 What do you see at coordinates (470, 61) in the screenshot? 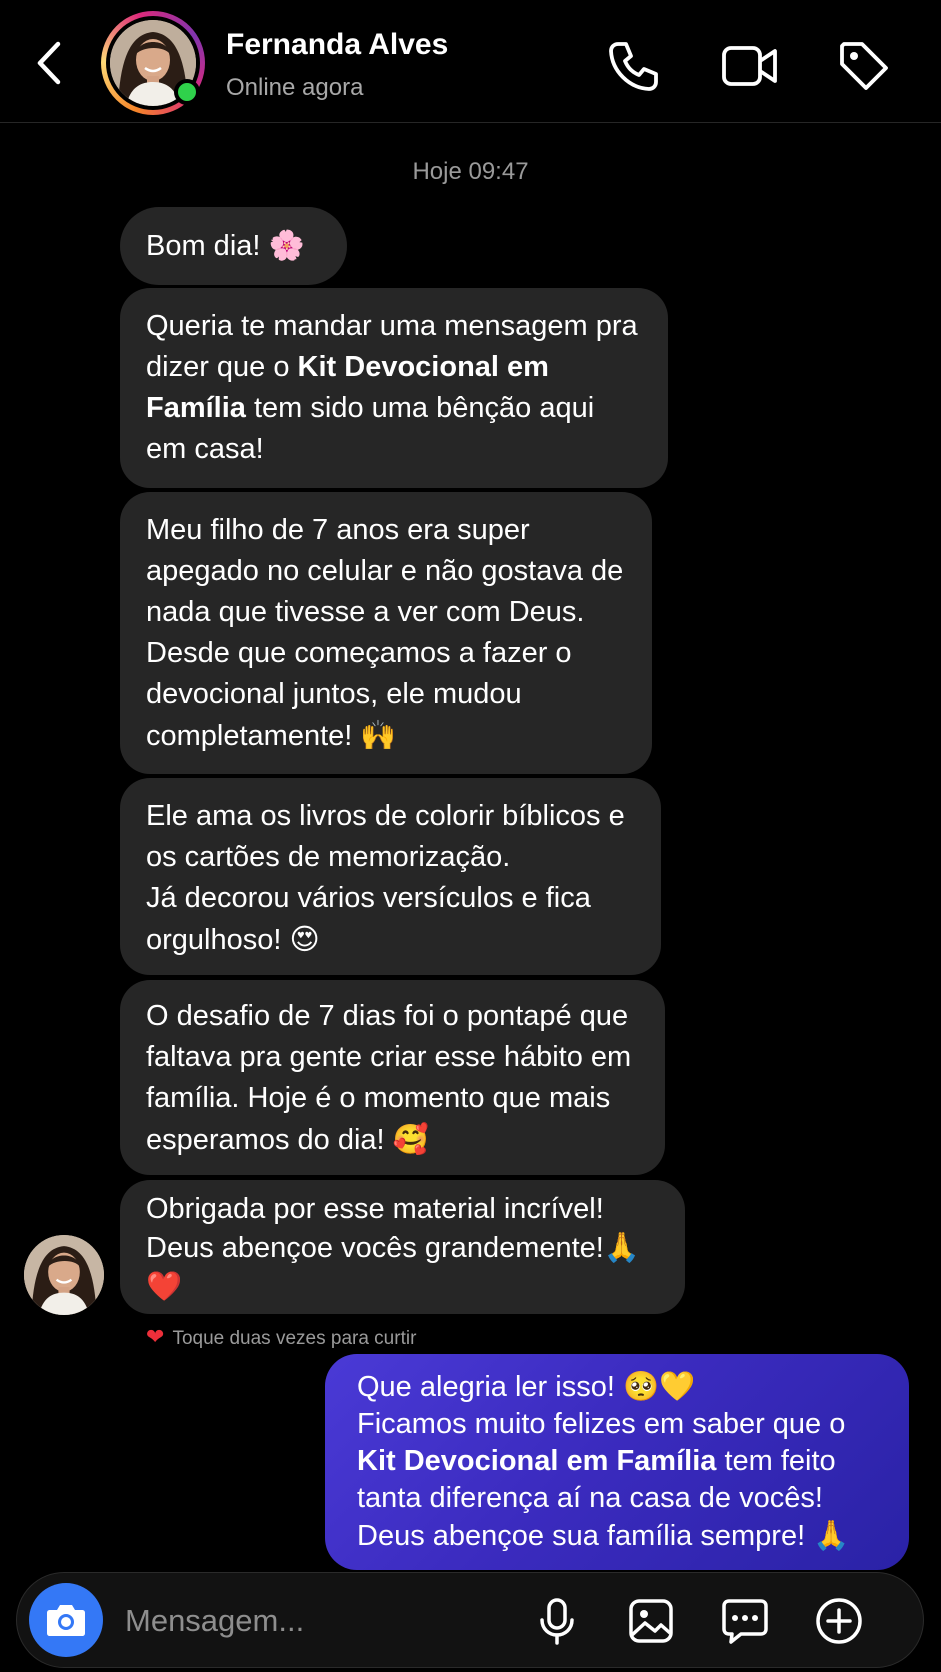
I see `chat-header: Fernanda Alves Online agora` at bounding box center [470, 61].